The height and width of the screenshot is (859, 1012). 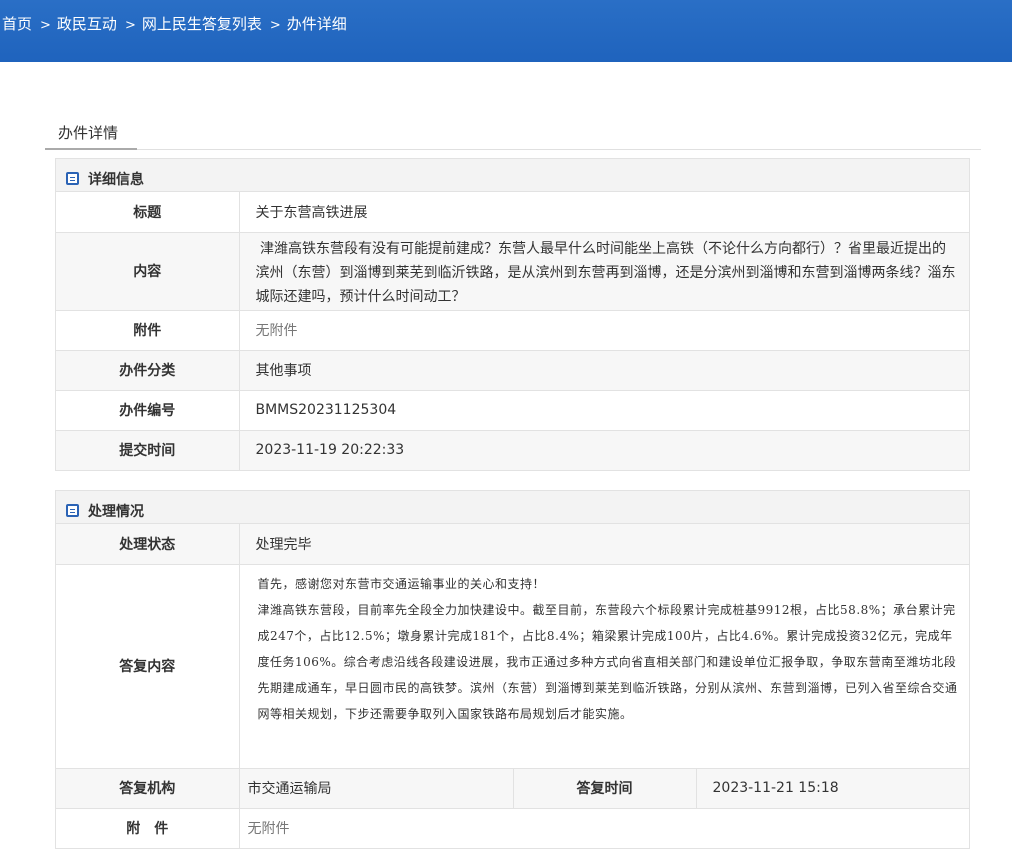 I want to click on reply-label: 答复内容, so click(x=148, y=665).